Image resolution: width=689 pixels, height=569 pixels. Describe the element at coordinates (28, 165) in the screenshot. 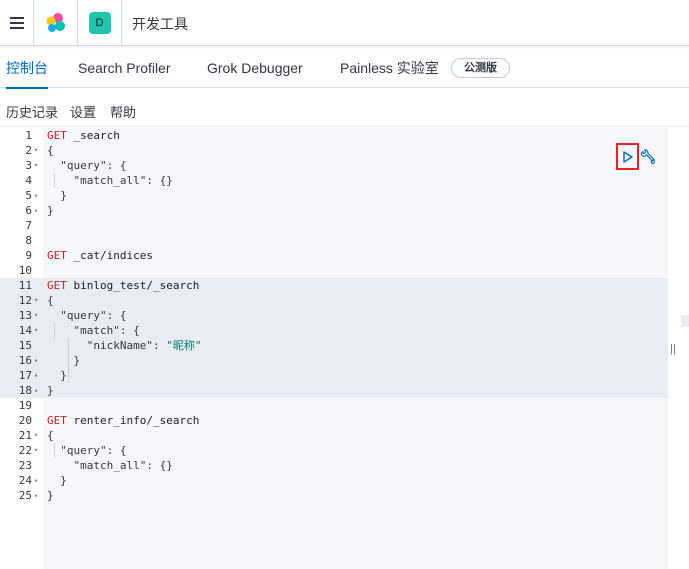

I see `line-number: 3` at that location.